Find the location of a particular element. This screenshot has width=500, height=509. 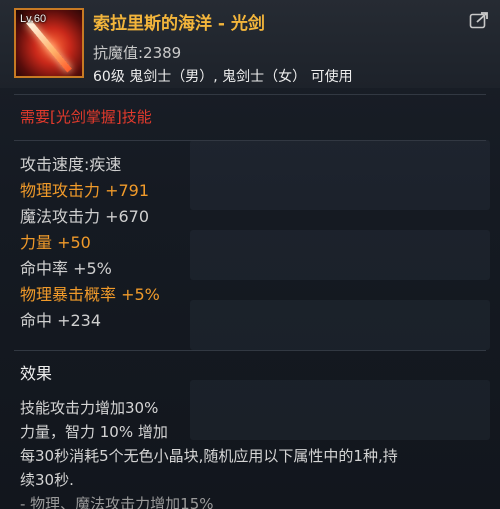

stat-physical-attack: 物理攻击力 +791 is located at coordinates (85, 190).